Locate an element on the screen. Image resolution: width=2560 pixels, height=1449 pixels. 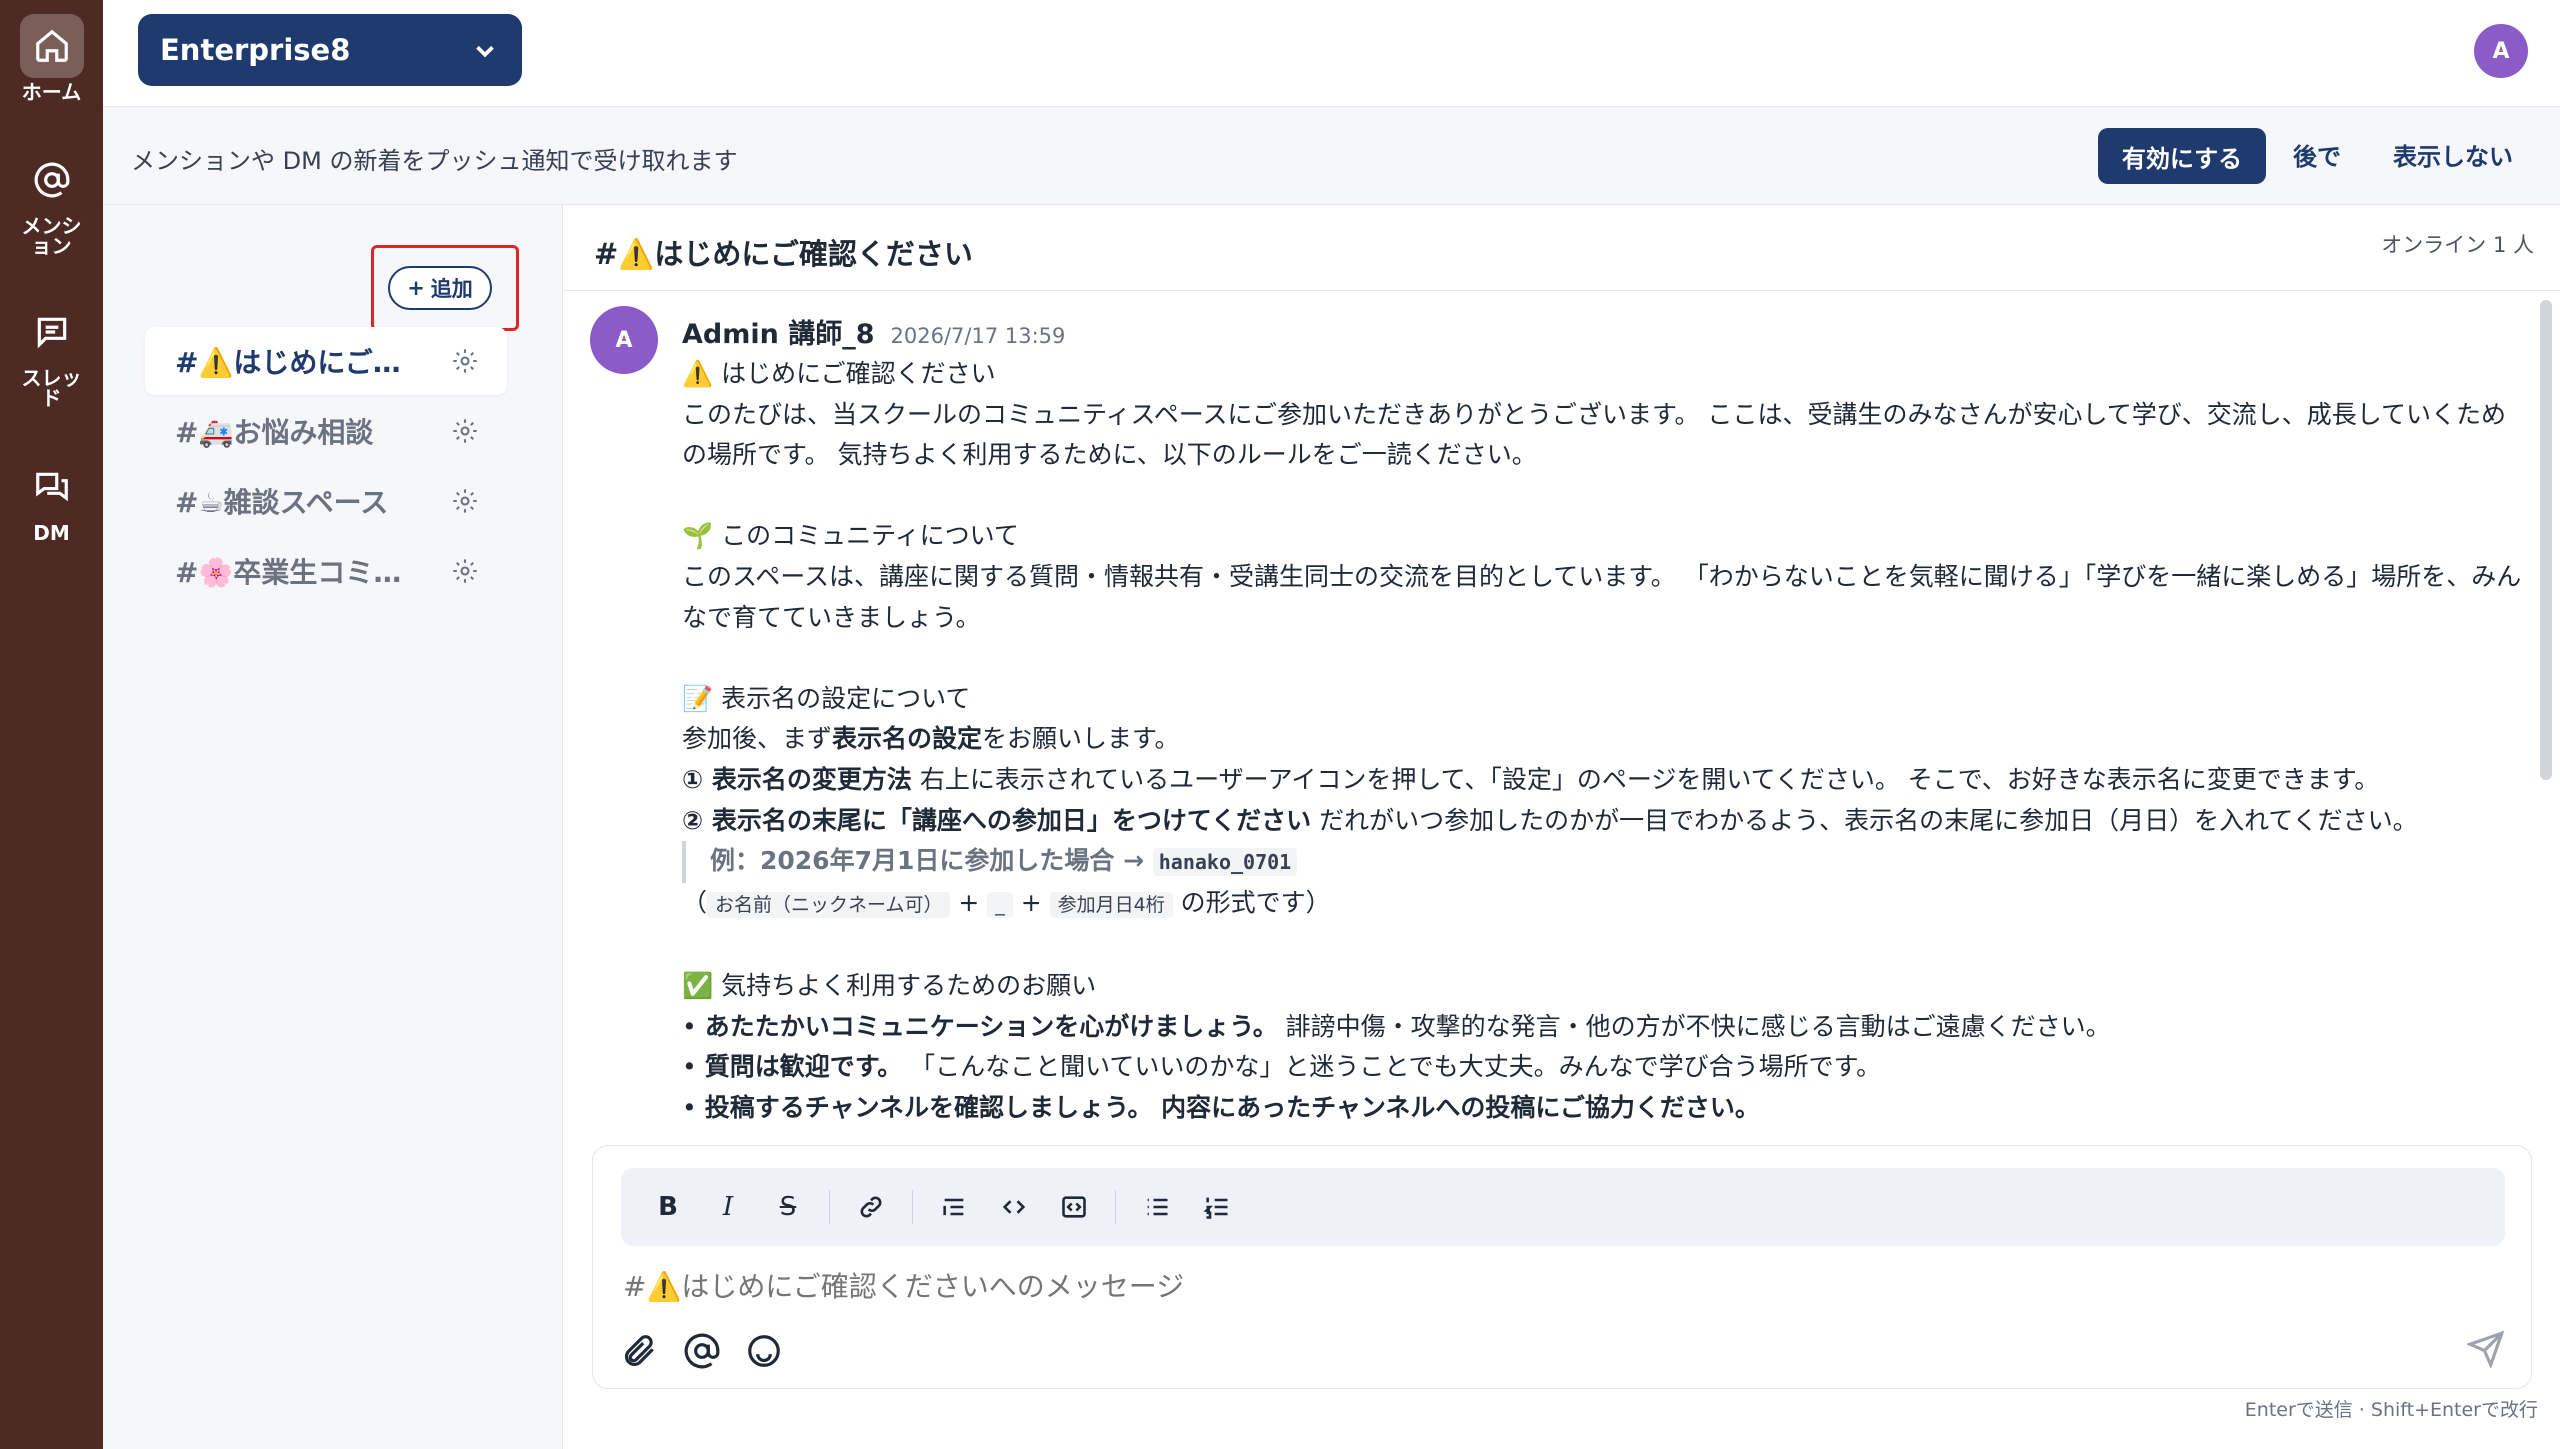
strikethrough-button: S is located at coordinates (788, 1207).